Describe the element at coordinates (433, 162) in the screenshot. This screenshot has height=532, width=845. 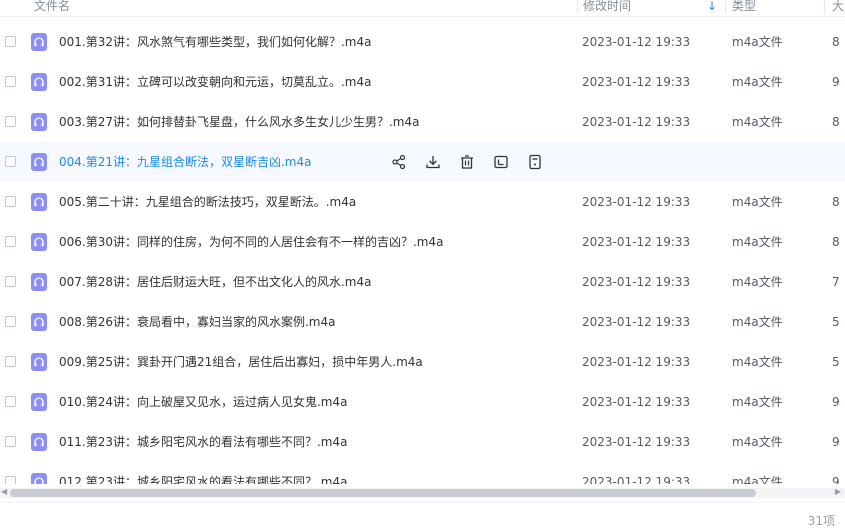
I see `download-icon` at that location.